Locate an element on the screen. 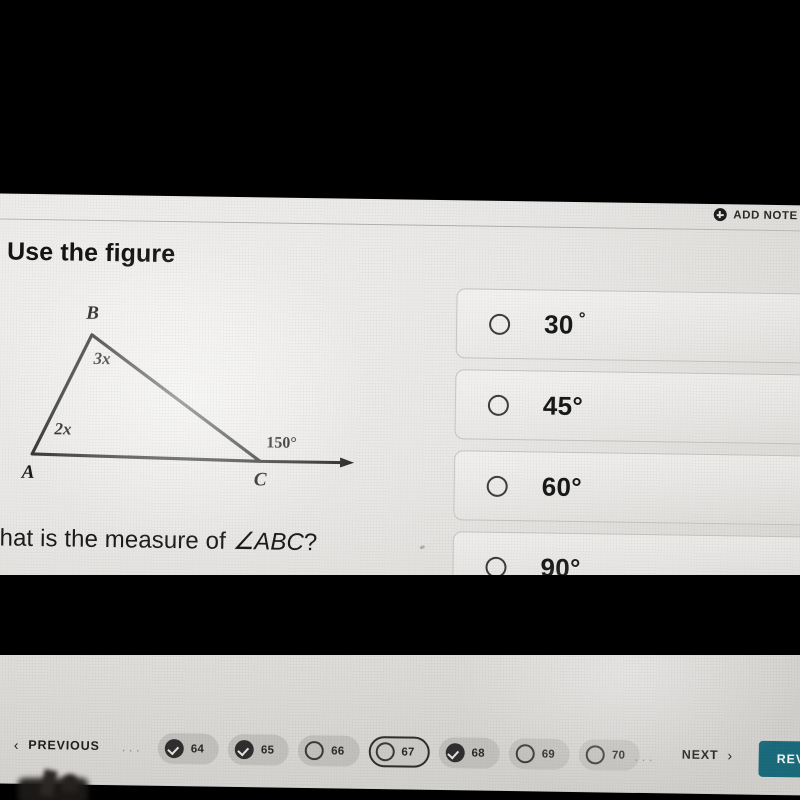 This screenshot has width=800, height=800. question-text: What is the measure of ∠ABC? is located at coordinates (159, 540).